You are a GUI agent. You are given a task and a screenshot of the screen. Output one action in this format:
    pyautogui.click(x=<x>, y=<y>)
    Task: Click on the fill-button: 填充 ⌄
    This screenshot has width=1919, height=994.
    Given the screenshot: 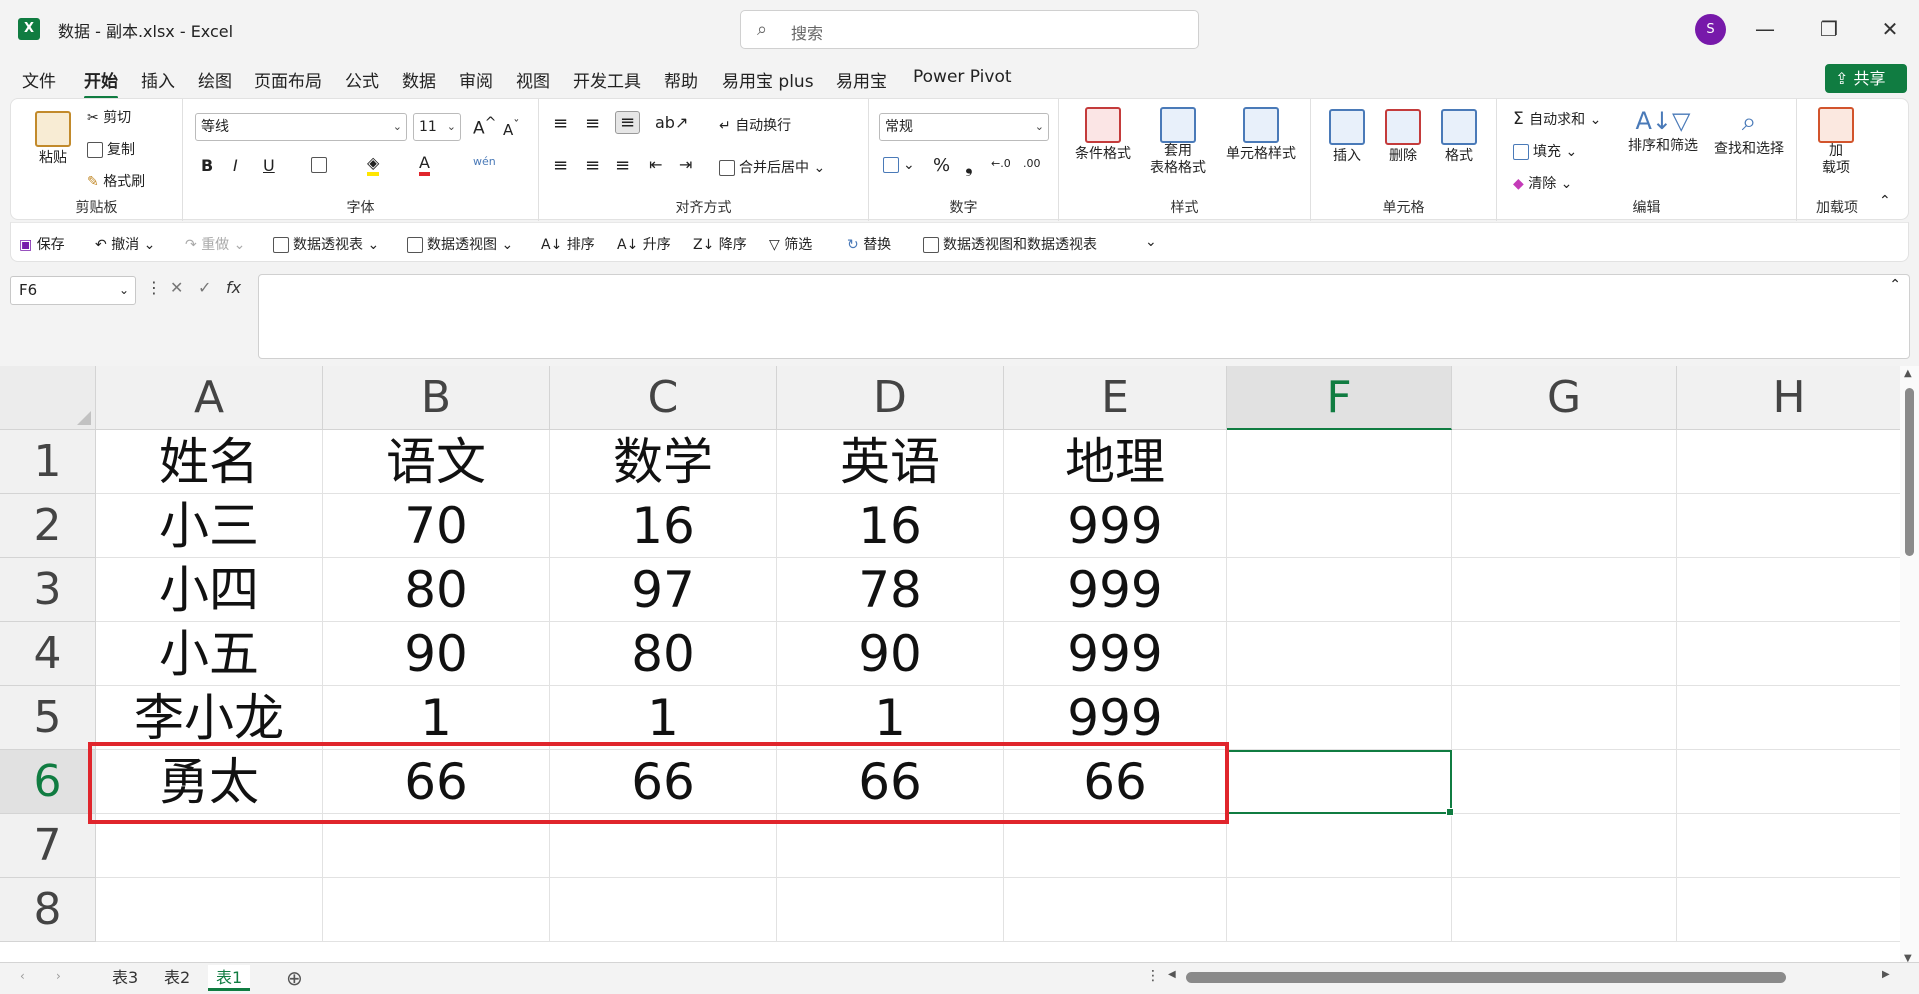 What is the action you would take?
    pyautogui.click(x=1545, y=151)
    